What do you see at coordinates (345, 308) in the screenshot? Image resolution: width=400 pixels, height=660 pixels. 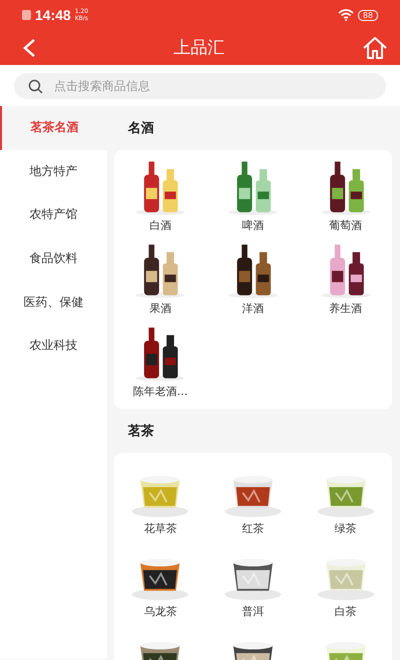 I see `category-name: 养生酒` at bounding box center [345, 308].